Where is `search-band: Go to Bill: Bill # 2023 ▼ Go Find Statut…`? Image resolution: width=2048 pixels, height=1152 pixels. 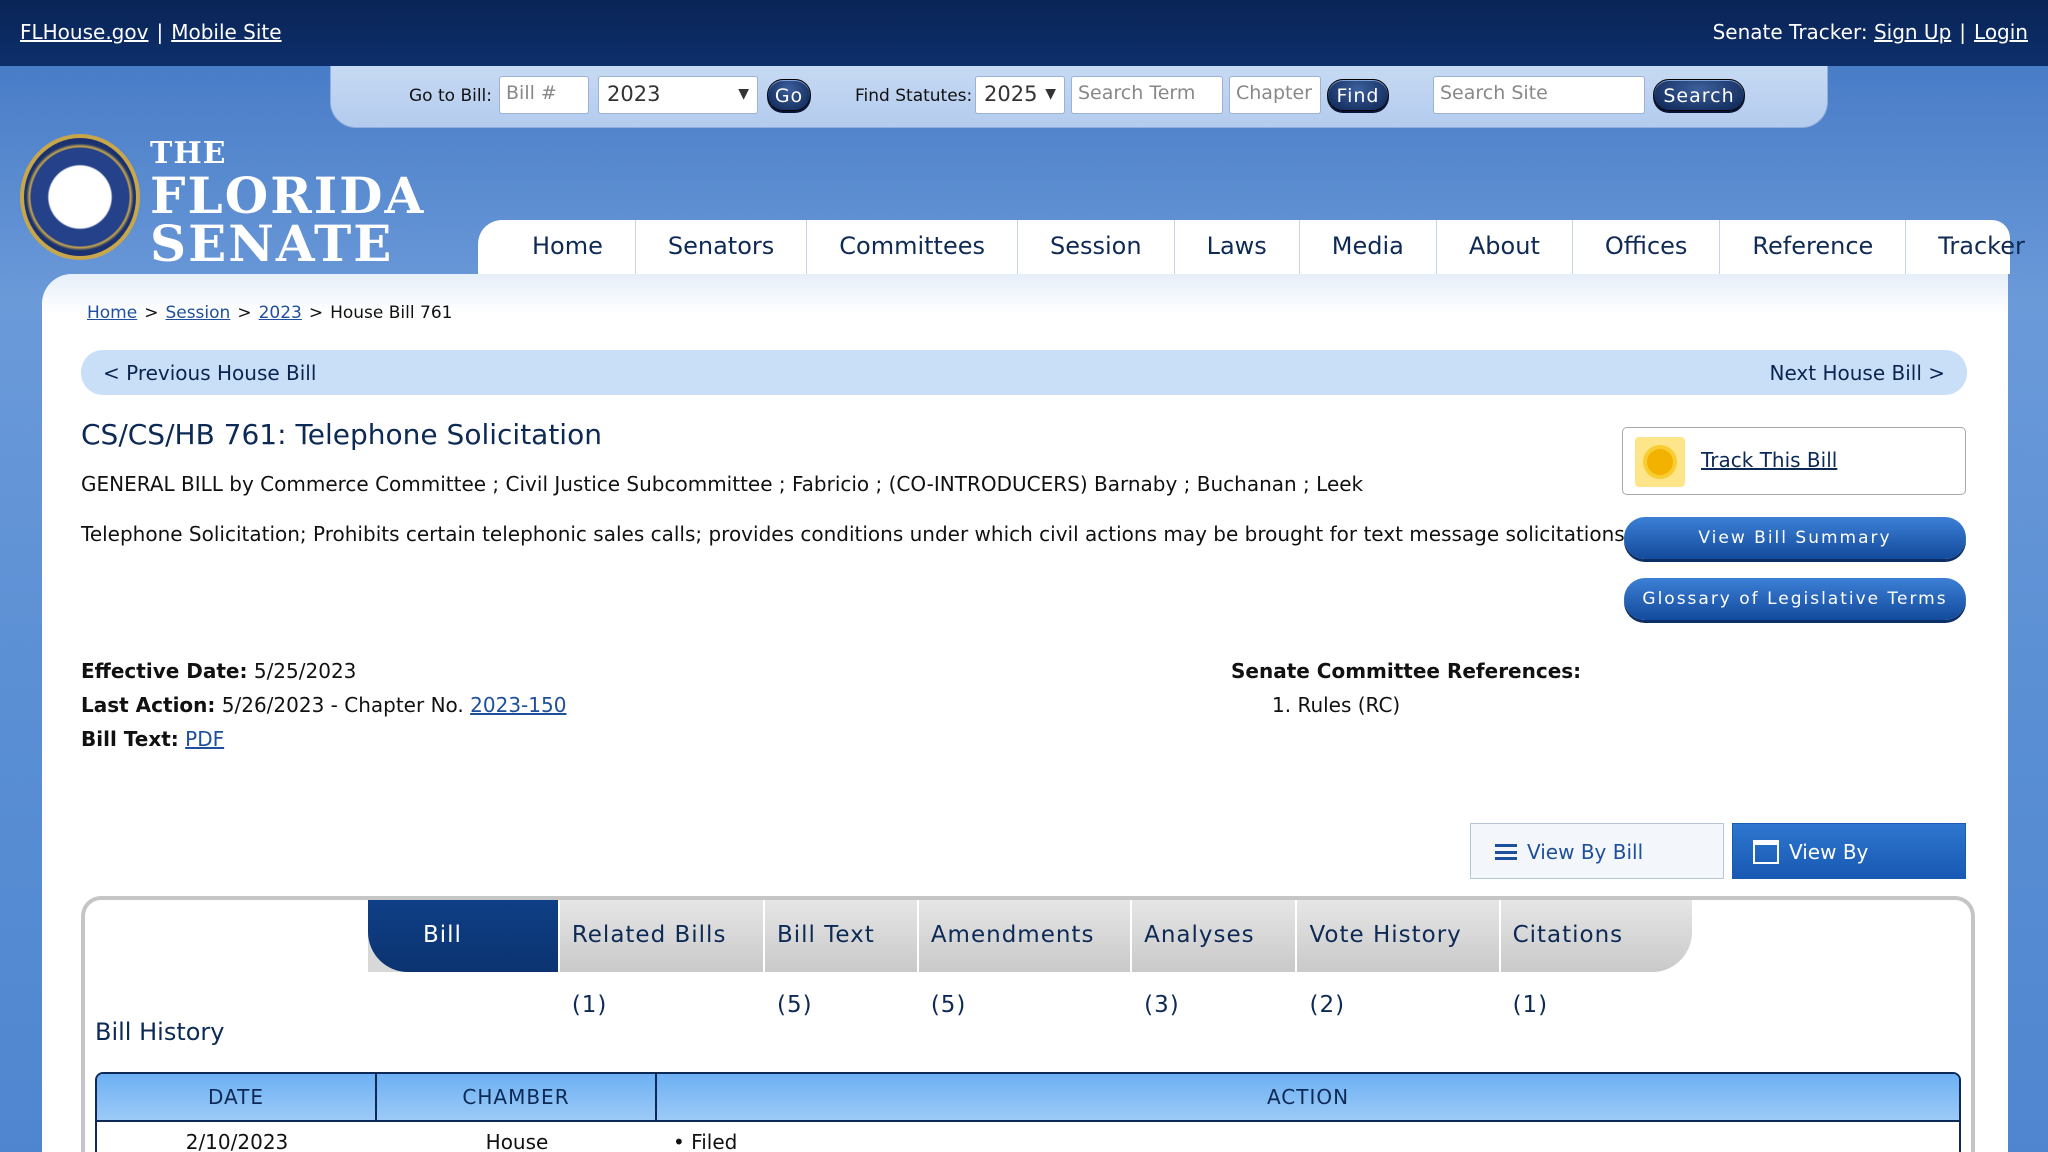
search-band: Go to Bill: Bill # 2023 ▼ Go Find Statut… is located at coordinates (1079, 97).